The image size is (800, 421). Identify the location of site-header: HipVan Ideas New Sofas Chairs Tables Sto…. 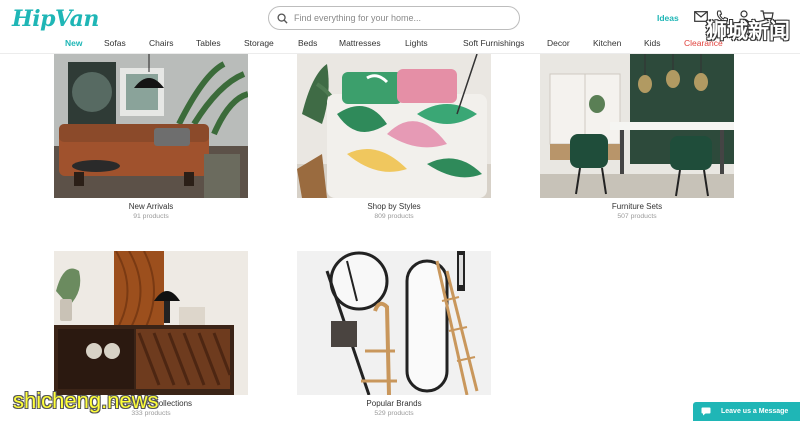
(400, 27).